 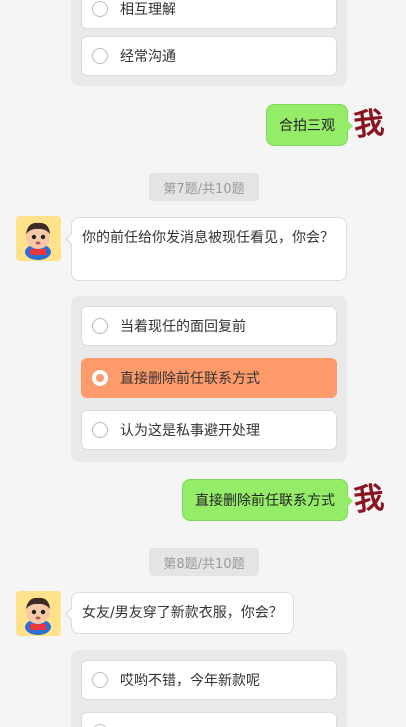 I want to click on q7-option-3: 认为这是私事避开处理, so click(x=209, y=430).